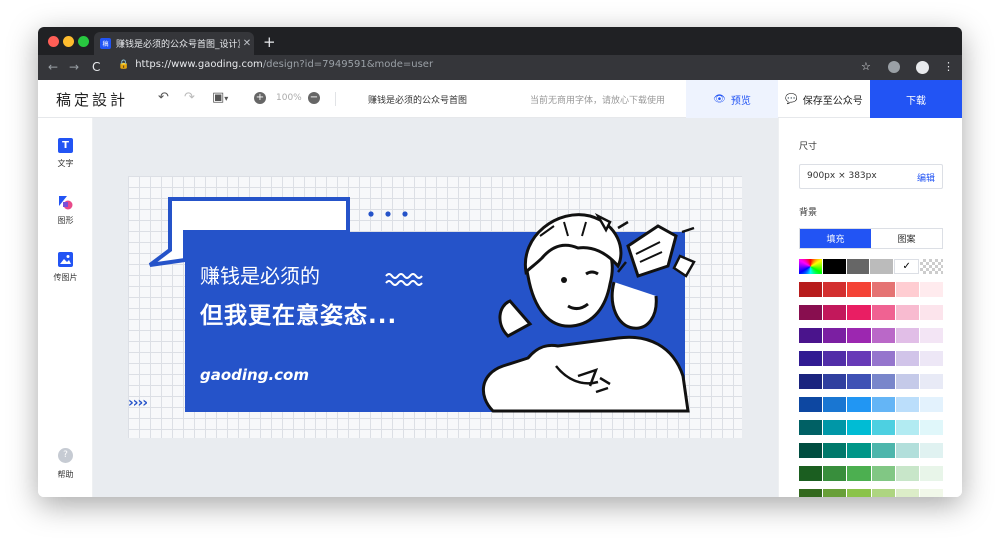 The height and width of the screenshot is (548, 1000). I want to click on redo-icon: ↷, so click(189, 97).